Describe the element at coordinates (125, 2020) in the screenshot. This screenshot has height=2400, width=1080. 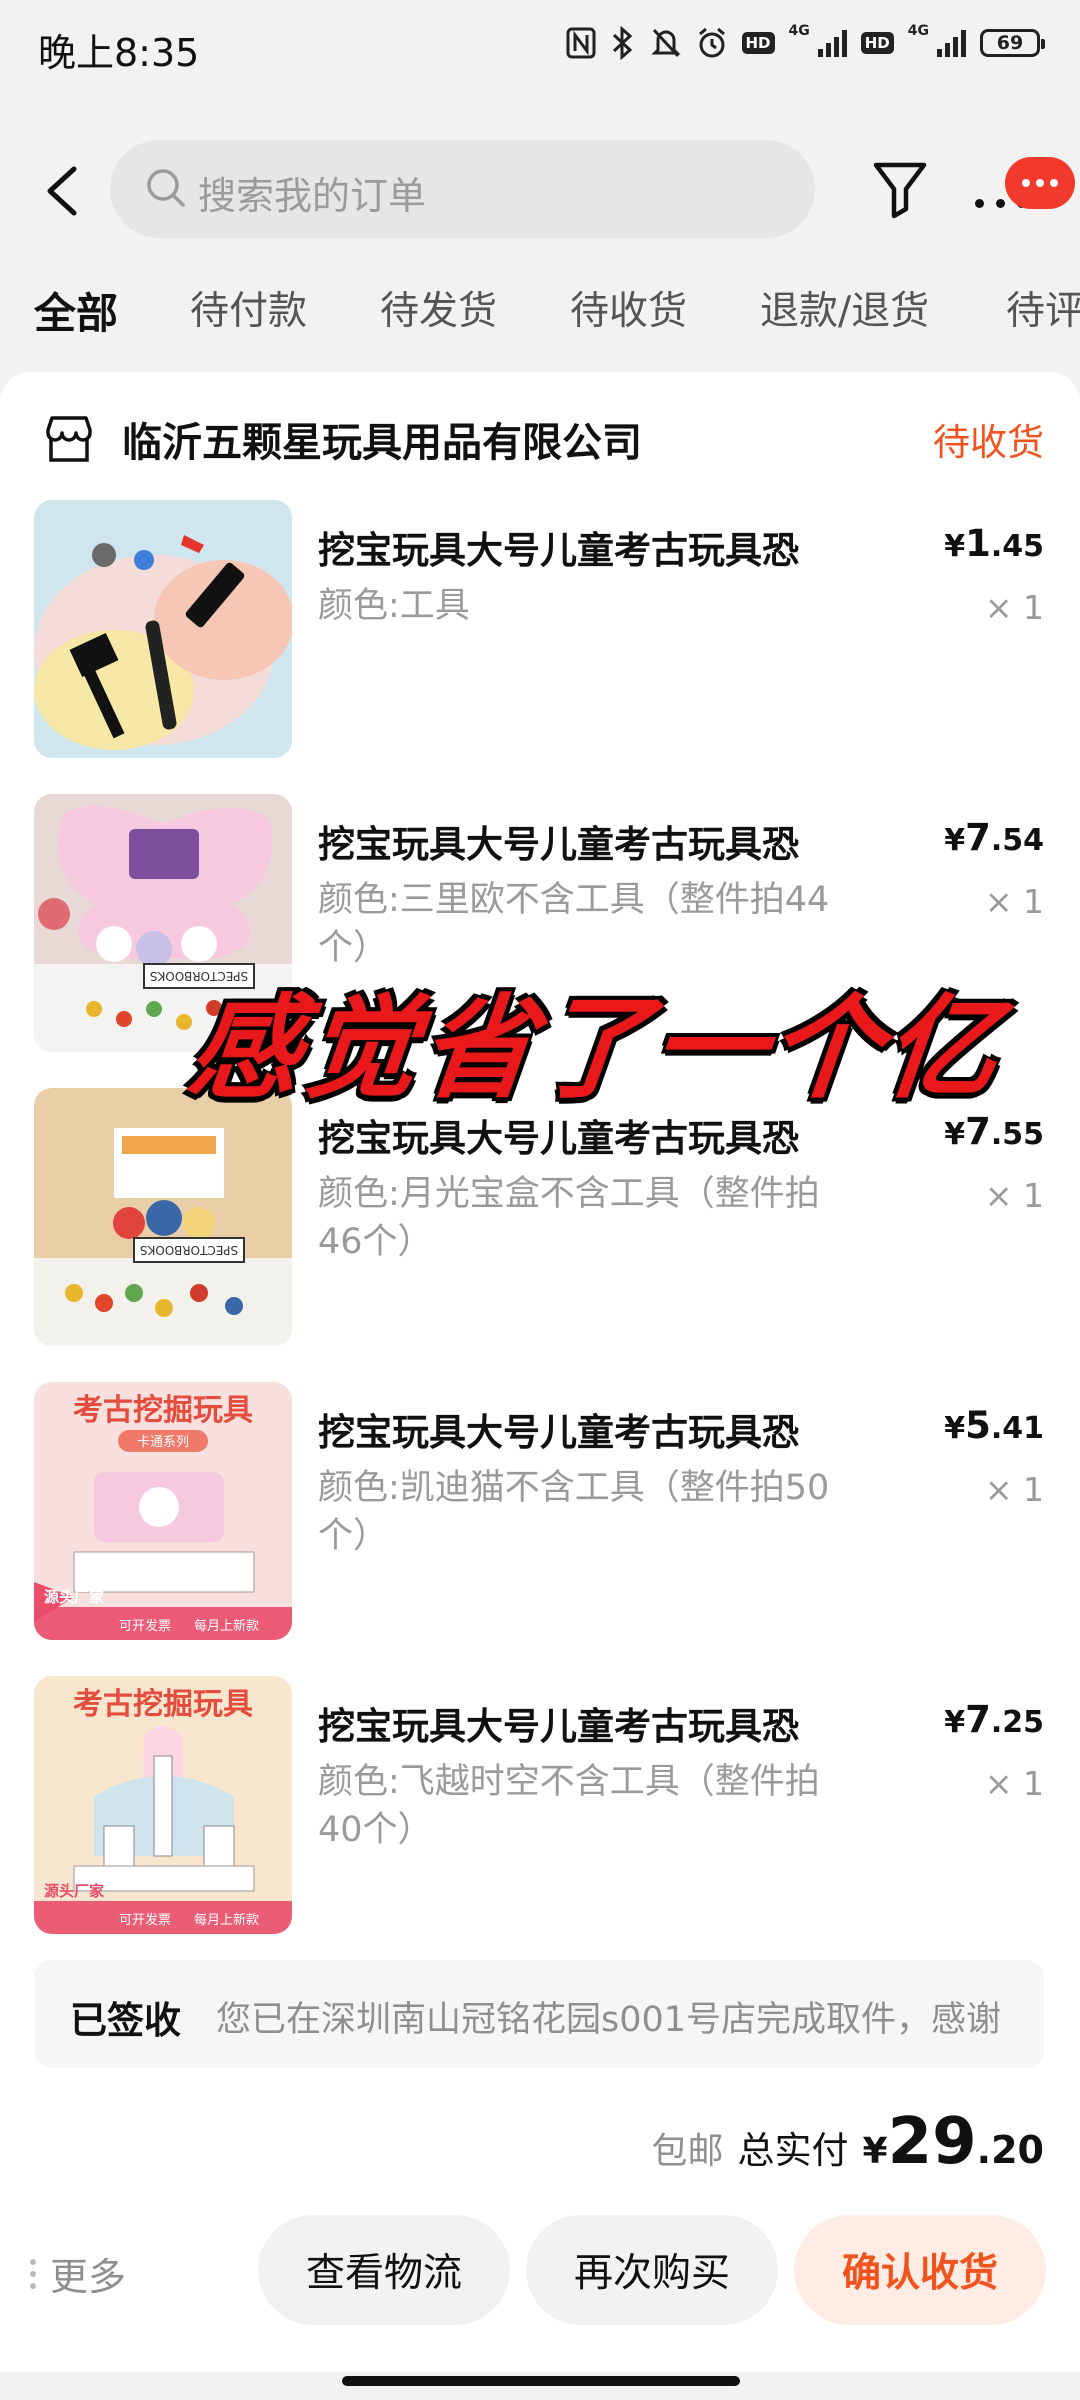
I see `delivery-status: 已签收` at that location.